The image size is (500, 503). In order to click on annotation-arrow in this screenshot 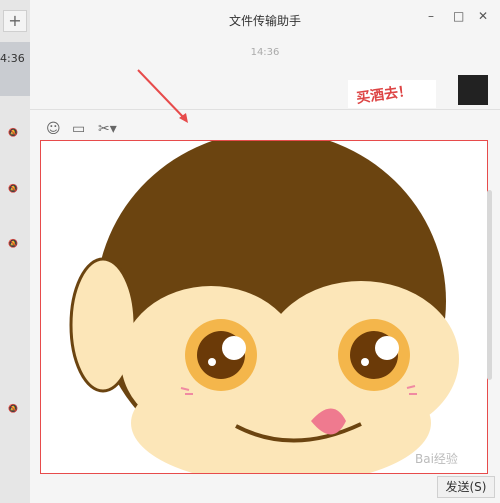, I will do `click(162, 96)`.